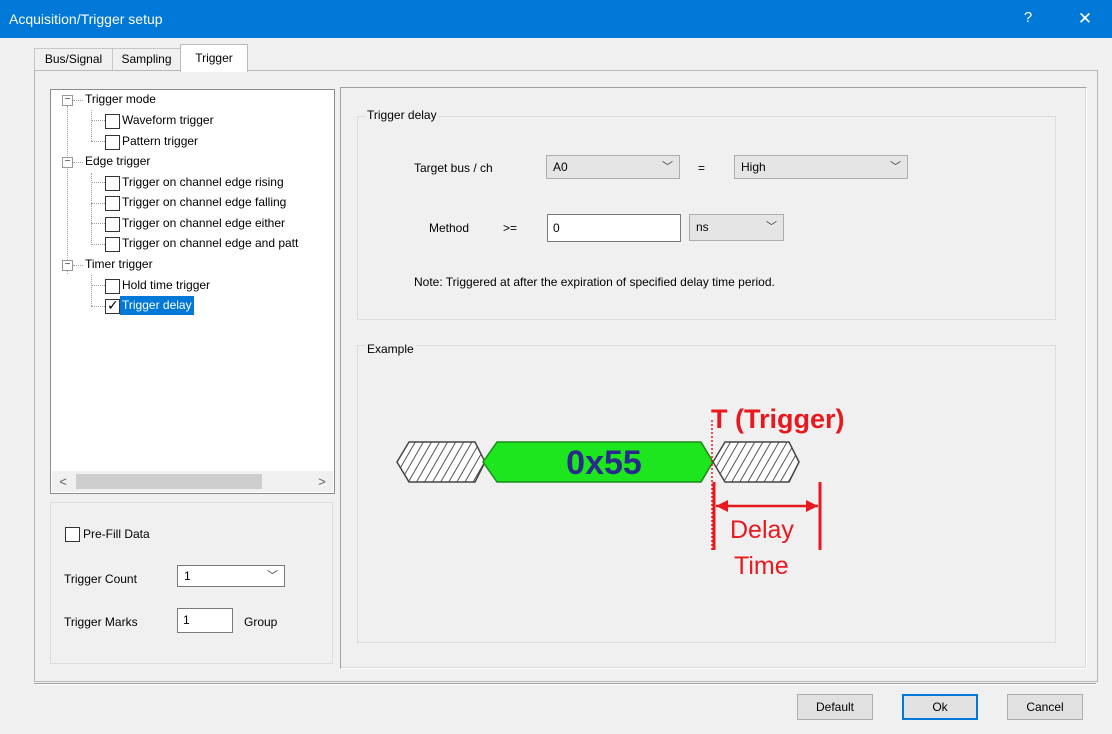 Image resolution: width=1112 pixels, height=734 pixels. I want to click on help-button: ?, so click(1028, 19).